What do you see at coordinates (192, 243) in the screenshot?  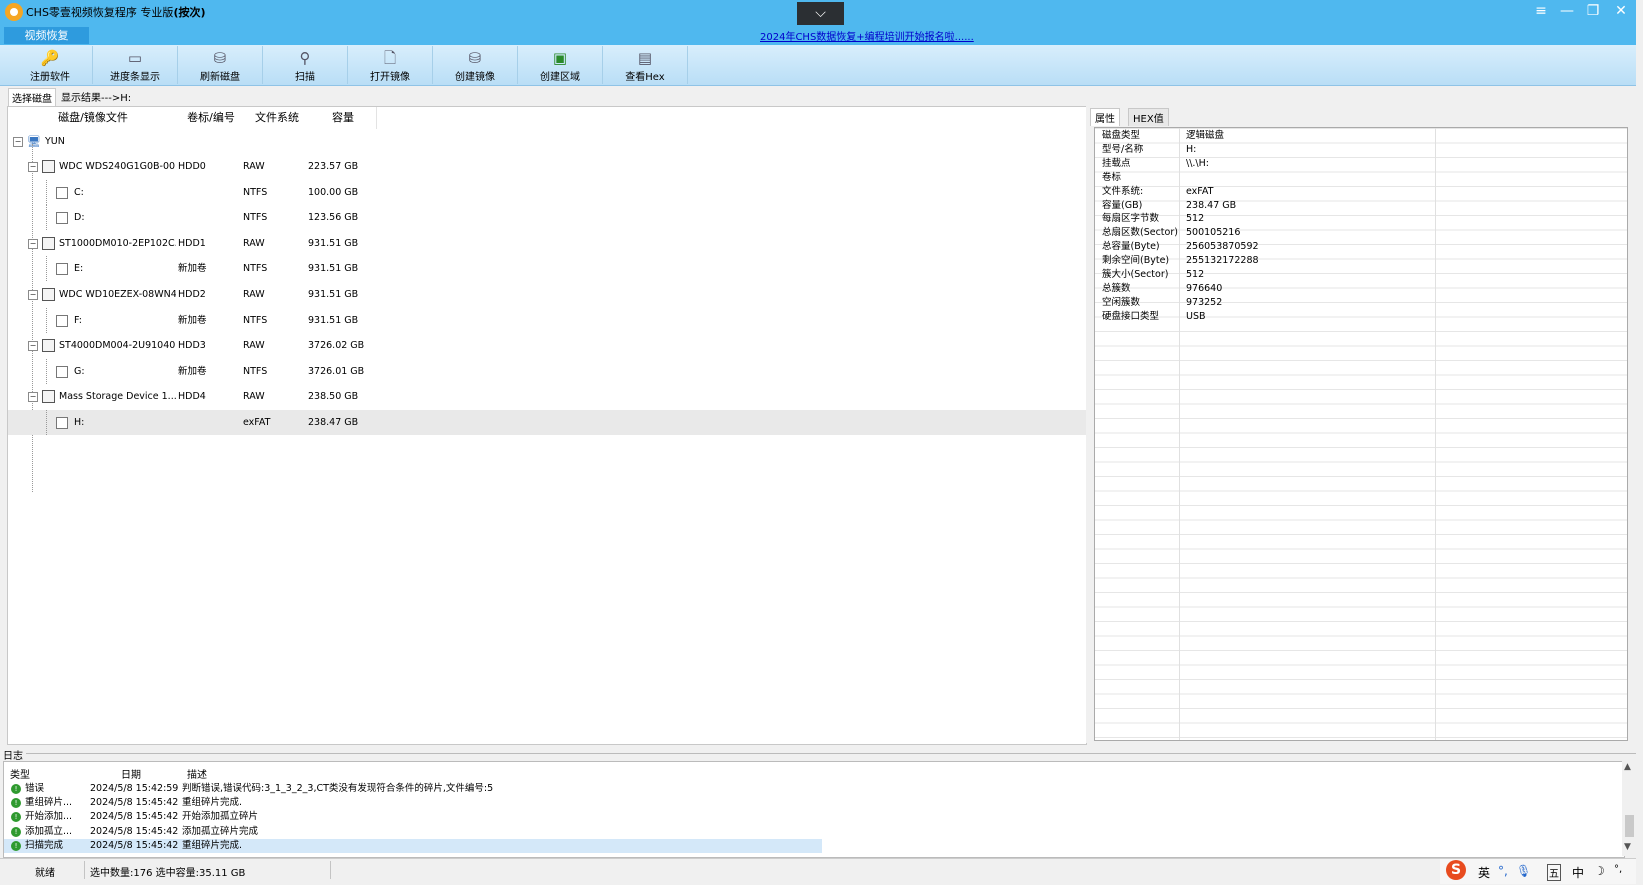 I see `volume-label: HDD1` at bounding box center [192, 243].